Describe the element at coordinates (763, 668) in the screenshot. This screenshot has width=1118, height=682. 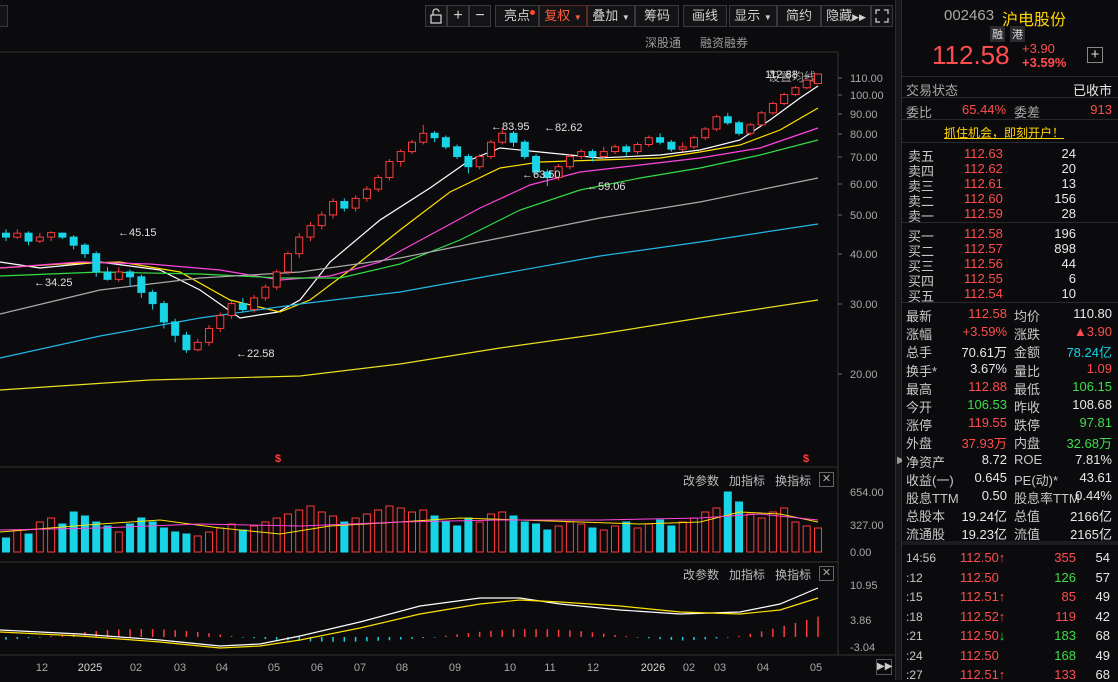
I see `time-tick-label: 04` at that location.